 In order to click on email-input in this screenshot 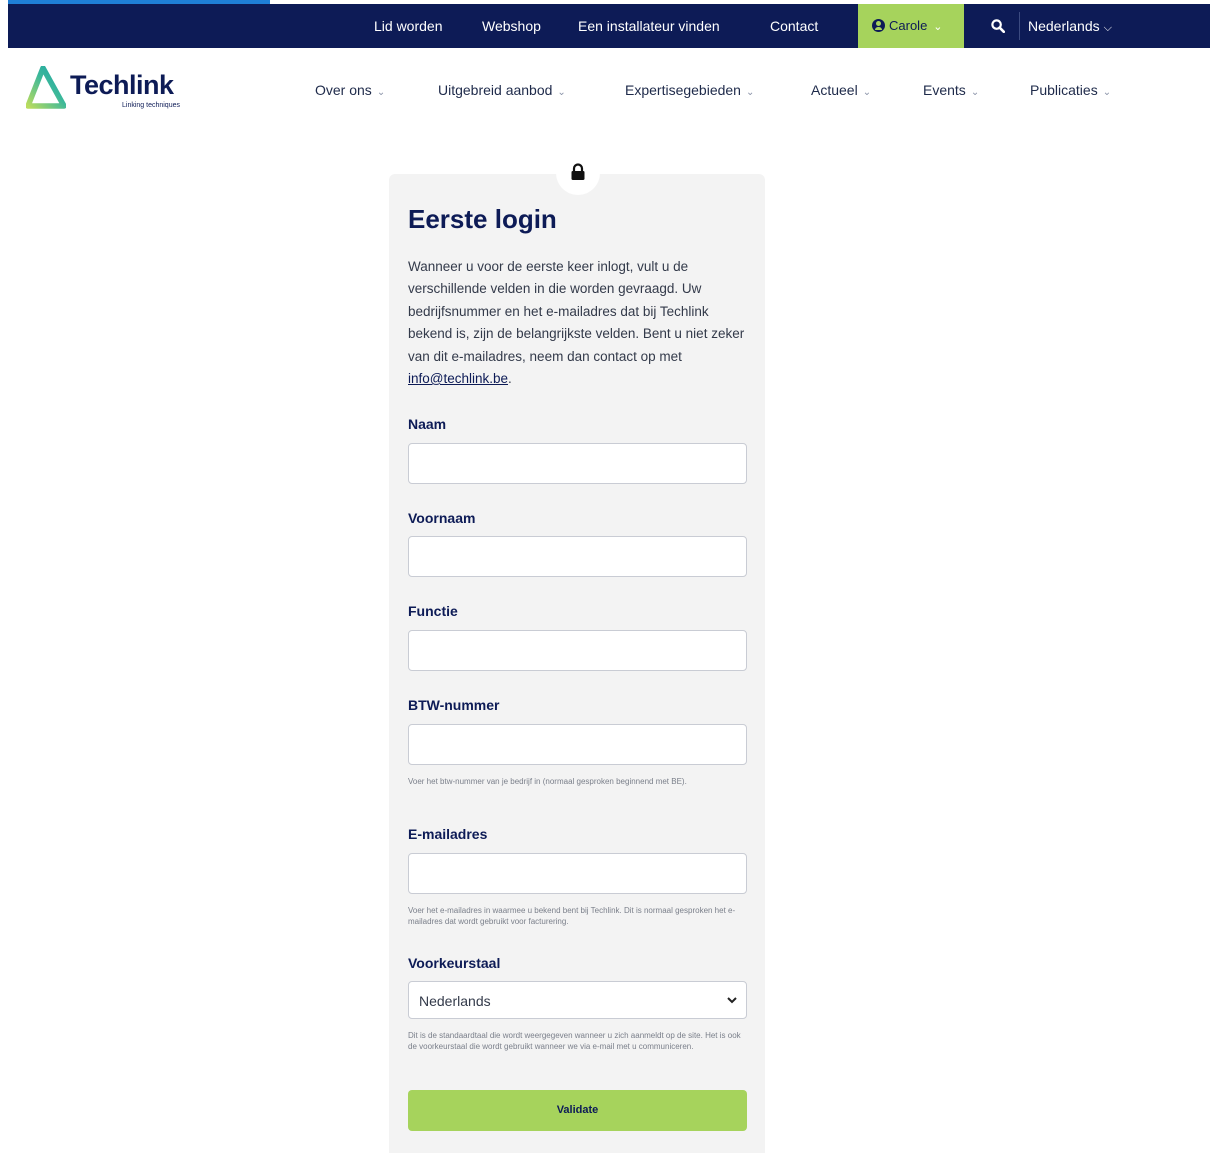, I will do `click(577, 873)`.